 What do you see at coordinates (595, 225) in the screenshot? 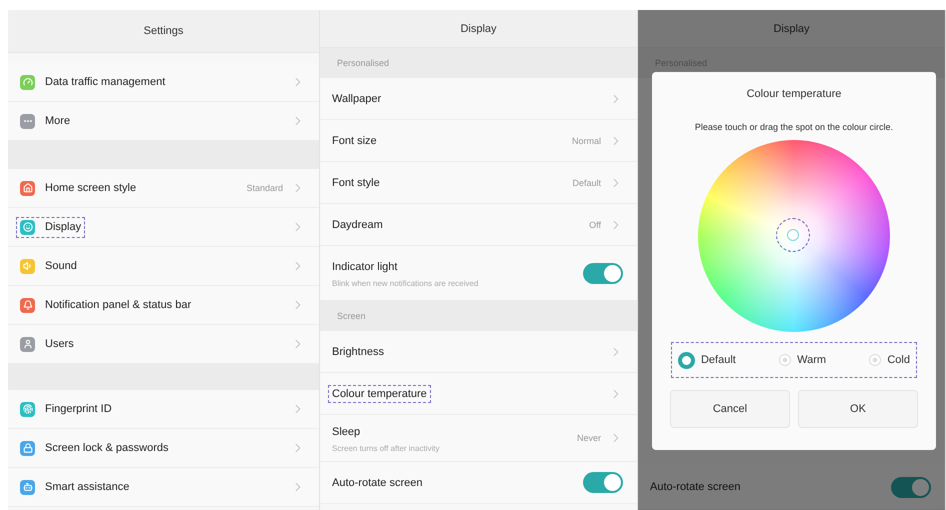
I see `item-value: Off` at bounding box center [595, 225].